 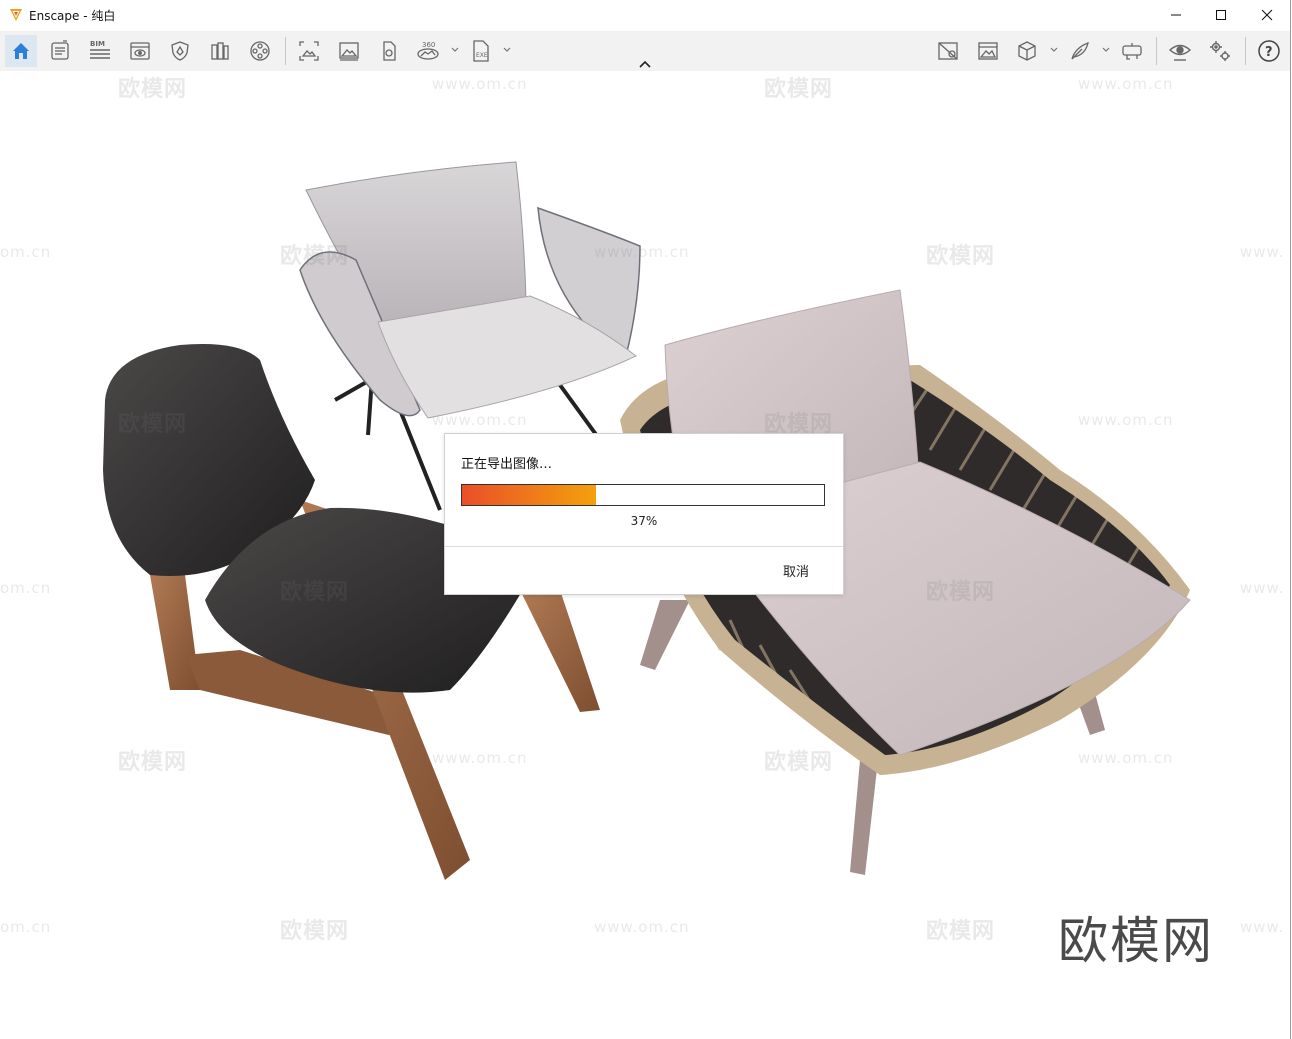 What do you see at coordinates (645, 64) in the screenshot?
I see `collapse-toolbar-icon` at bounding box center [645, 64].